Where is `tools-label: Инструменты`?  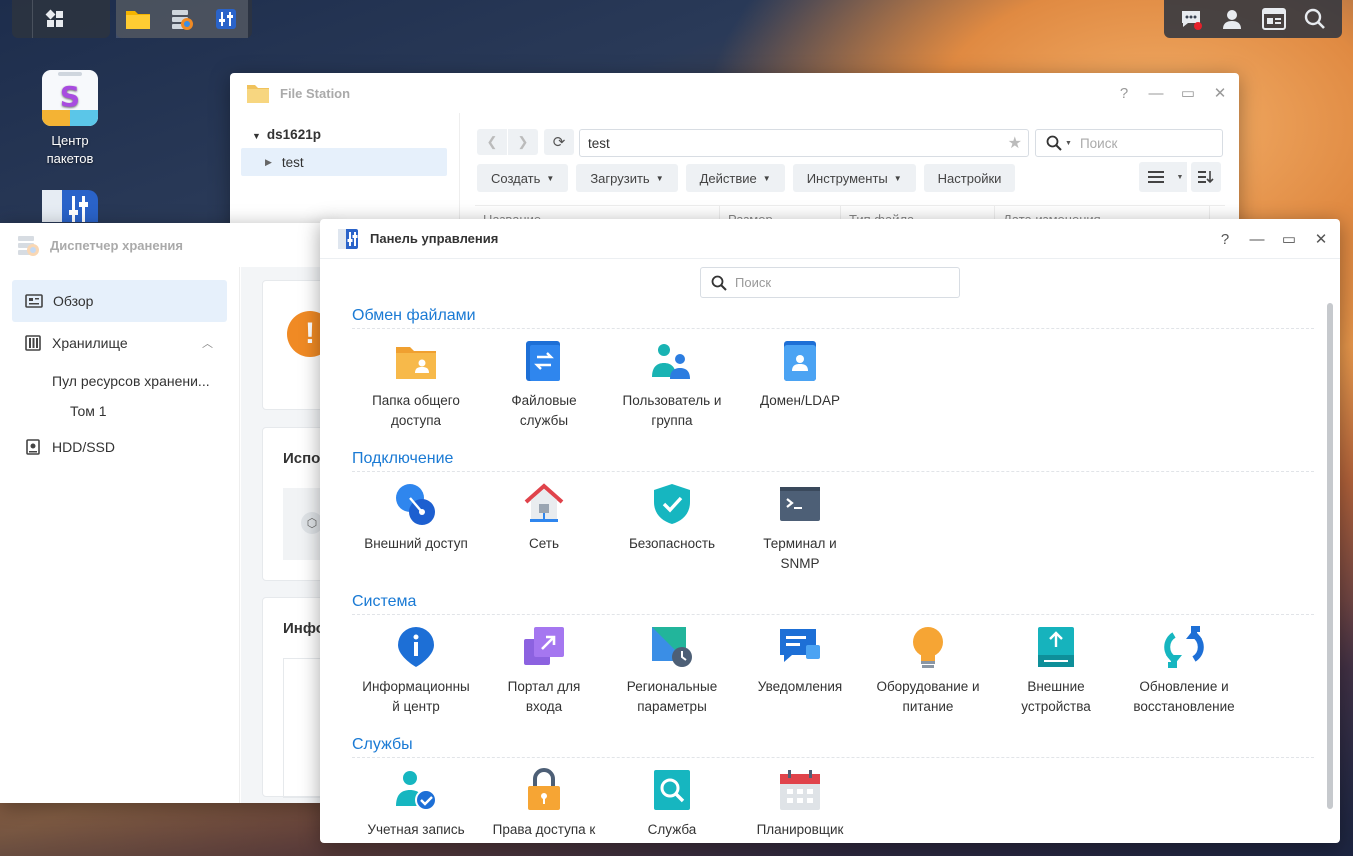 tools-label: Инструменты is located at coordinates (847, 178).